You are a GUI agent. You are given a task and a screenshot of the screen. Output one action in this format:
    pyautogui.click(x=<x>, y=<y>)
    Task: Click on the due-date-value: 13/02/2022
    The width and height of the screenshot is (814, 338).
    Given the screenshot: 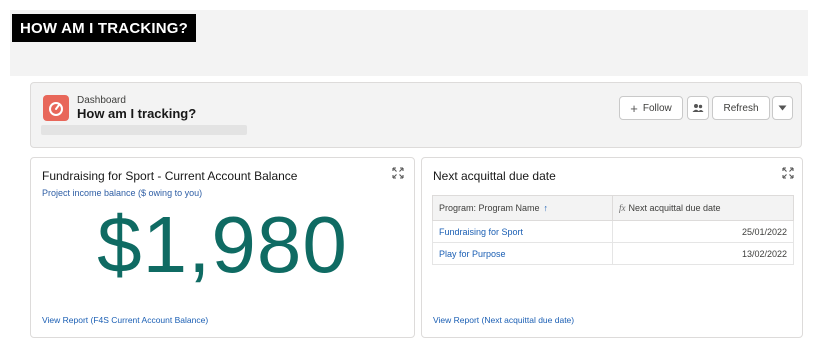 What is the action you would take?
    pyautogui.click(x=703, y=253)
    